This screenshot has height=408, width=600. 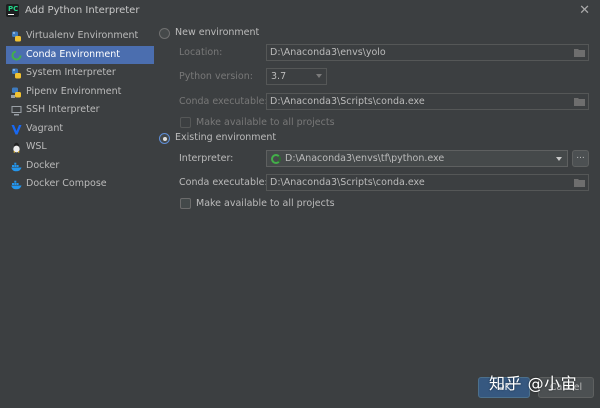 I want to click on sidebar-item-system: System Interpreter, so click(x=80, y=73).